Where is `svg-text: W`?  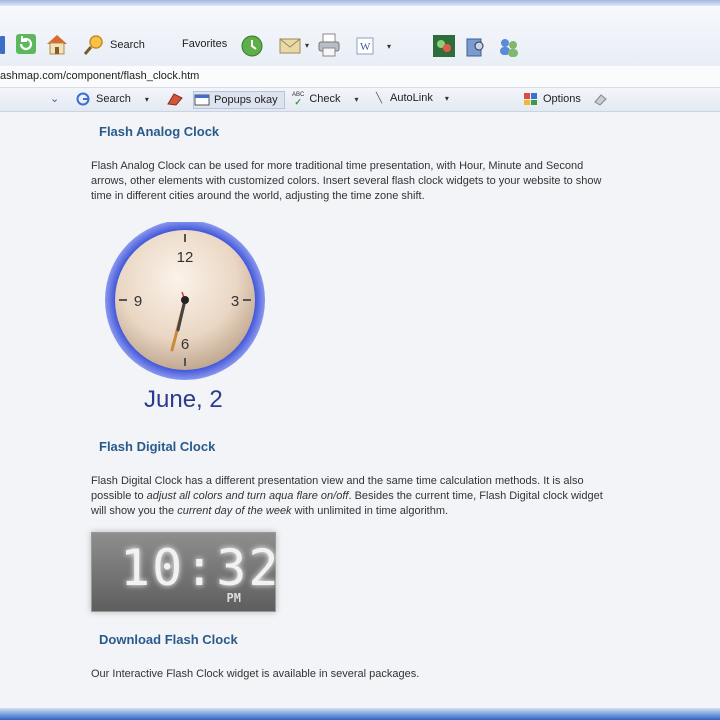 svg-text: W is located at coordinates (365, 47).